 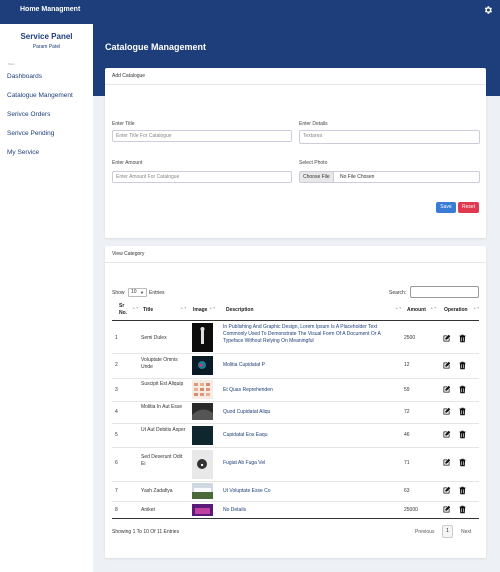 What do you see at coordinates (116, 463) in the screenshot?
I see `cell-sr: 6` at bounding box center [116, 463].